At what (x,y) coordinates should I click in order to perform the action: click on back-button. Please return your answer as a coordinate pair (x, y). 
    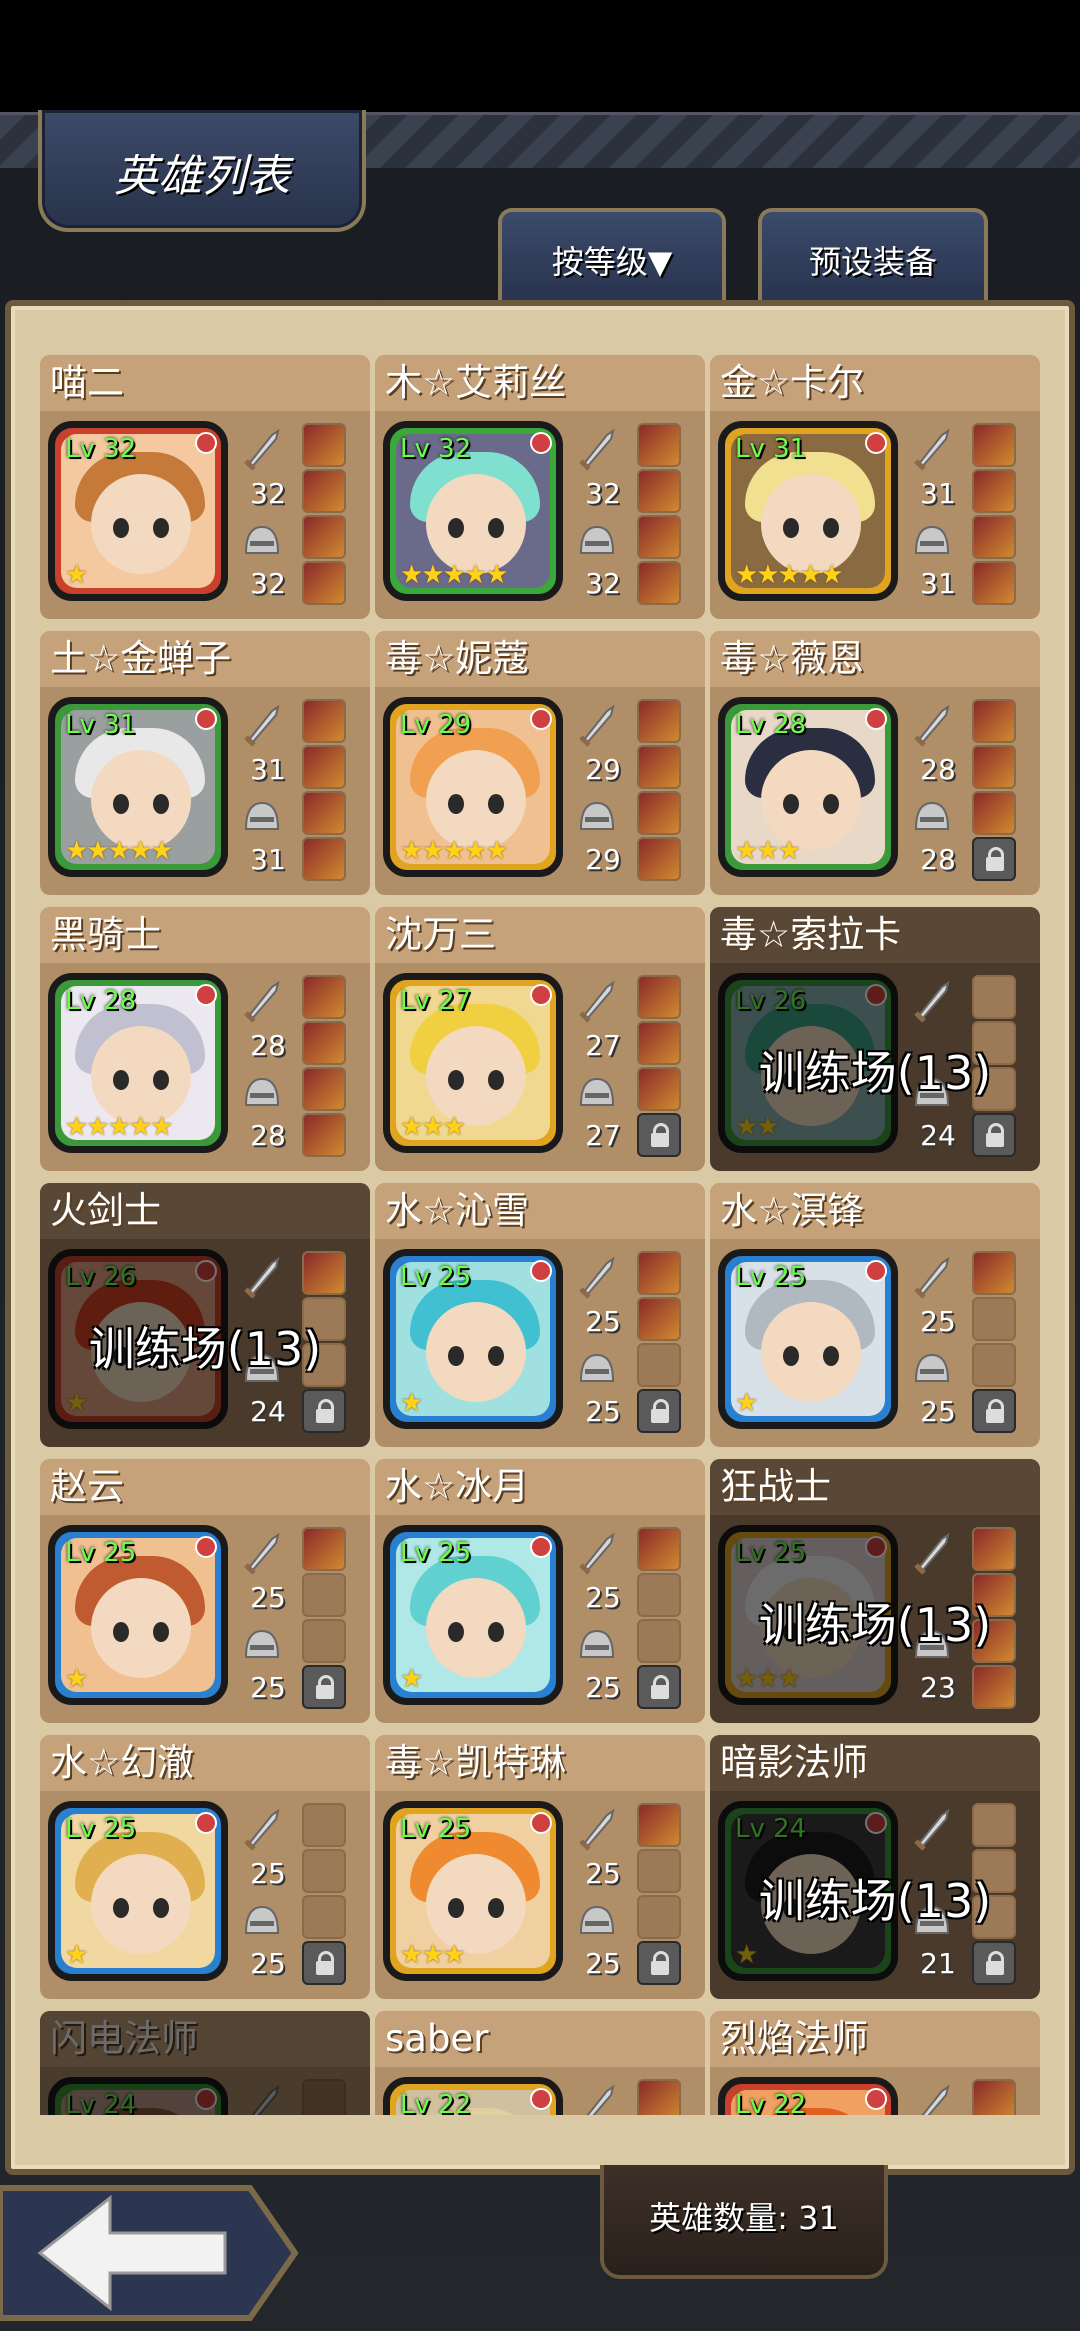
    Looking at the image, I should click on (150, 2253).